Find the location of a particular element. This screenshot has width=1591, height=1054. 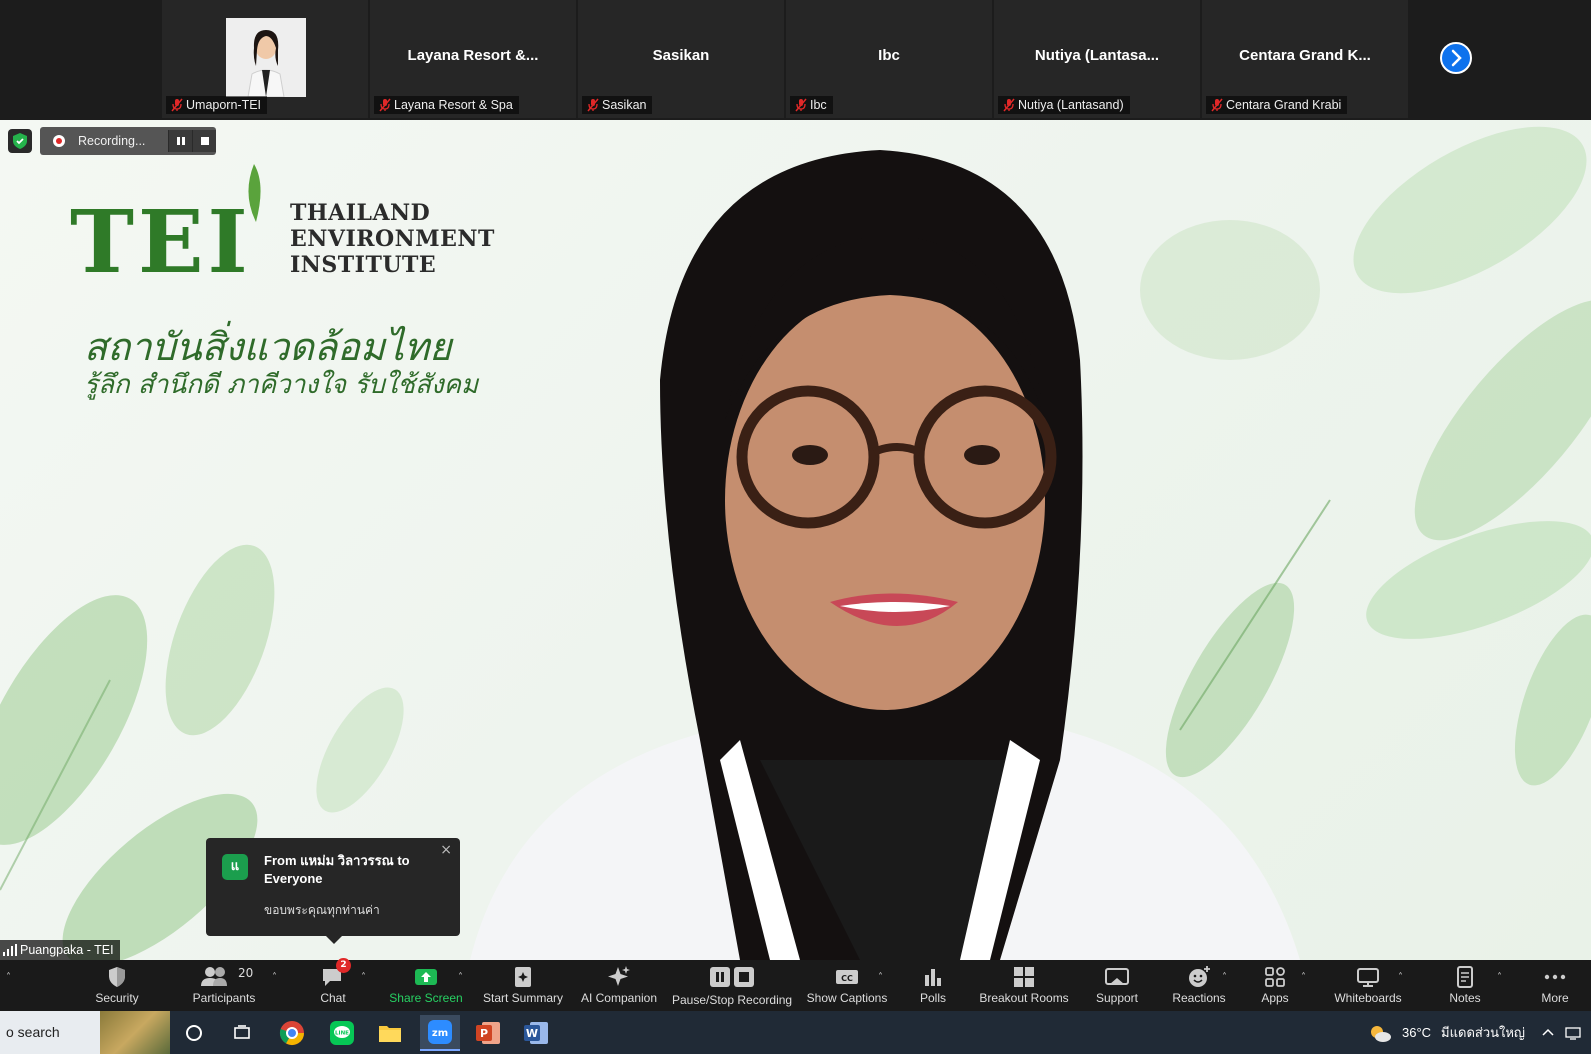

more-label: More is located at coordinates (1555, 998).